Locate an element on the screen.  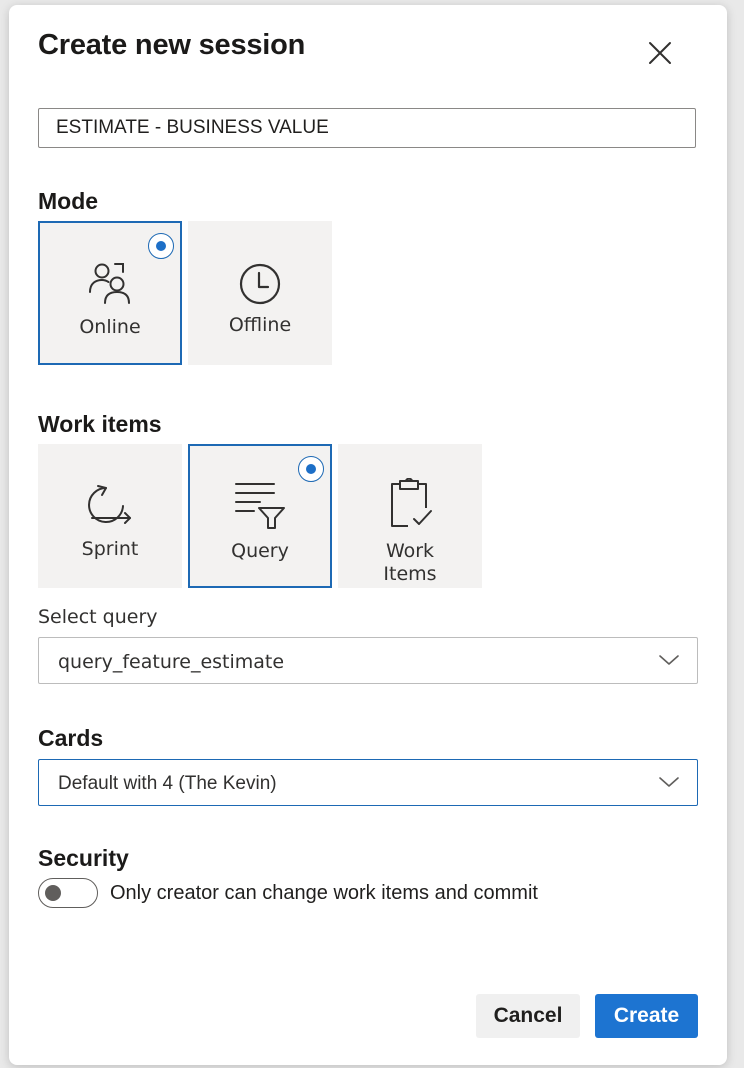
mode-section-label: Mode is located at coordinates (68, 201).